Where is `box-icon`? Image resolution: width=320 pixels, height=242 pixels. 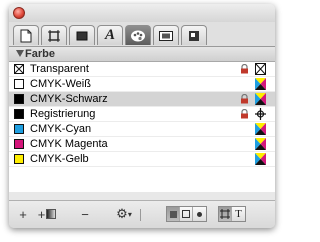 box-icon is located at coordinates (82, 35).